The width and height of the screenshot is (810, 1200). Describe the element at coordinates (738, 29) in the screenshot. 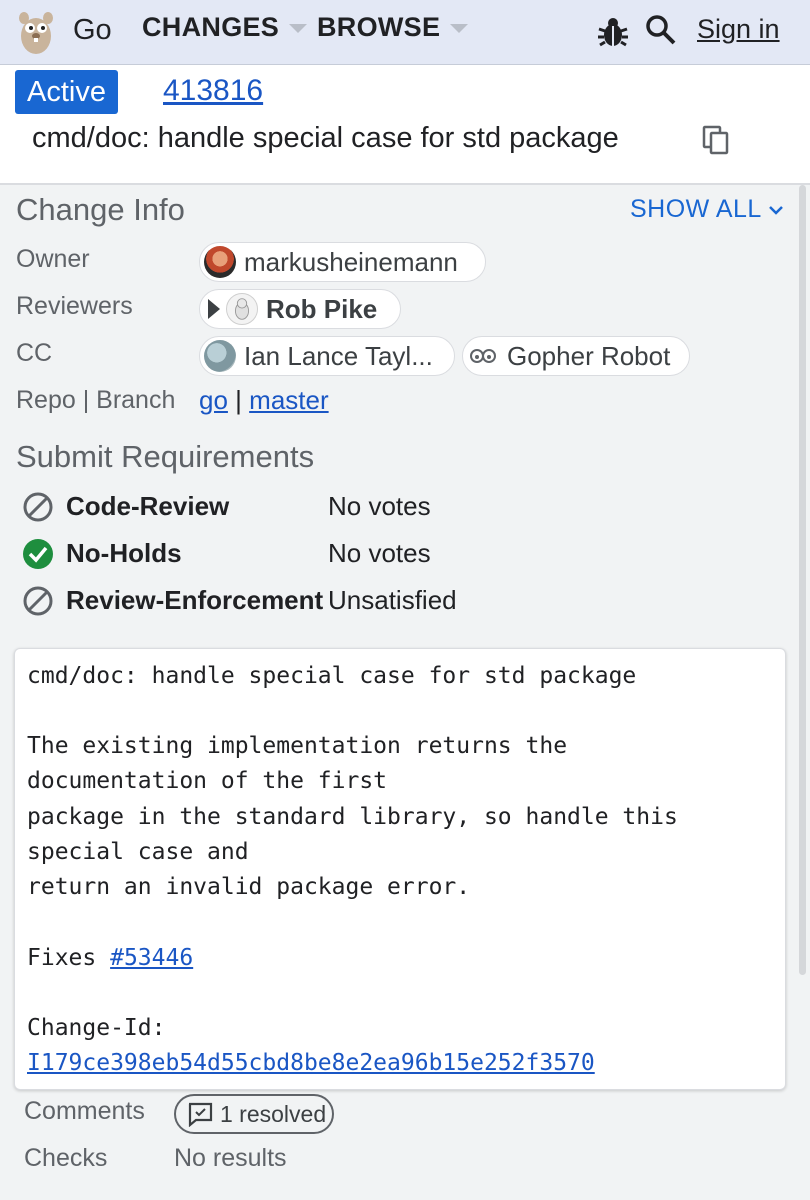

I see `sign-in-link: Sign in` at that location.